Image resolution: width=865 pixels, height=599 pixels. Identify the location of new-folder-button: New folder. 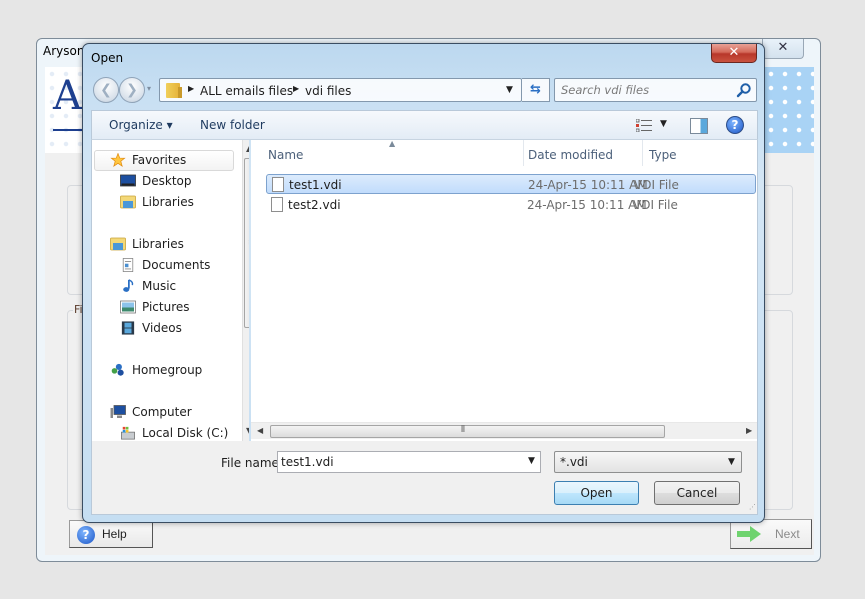
(232, 125).